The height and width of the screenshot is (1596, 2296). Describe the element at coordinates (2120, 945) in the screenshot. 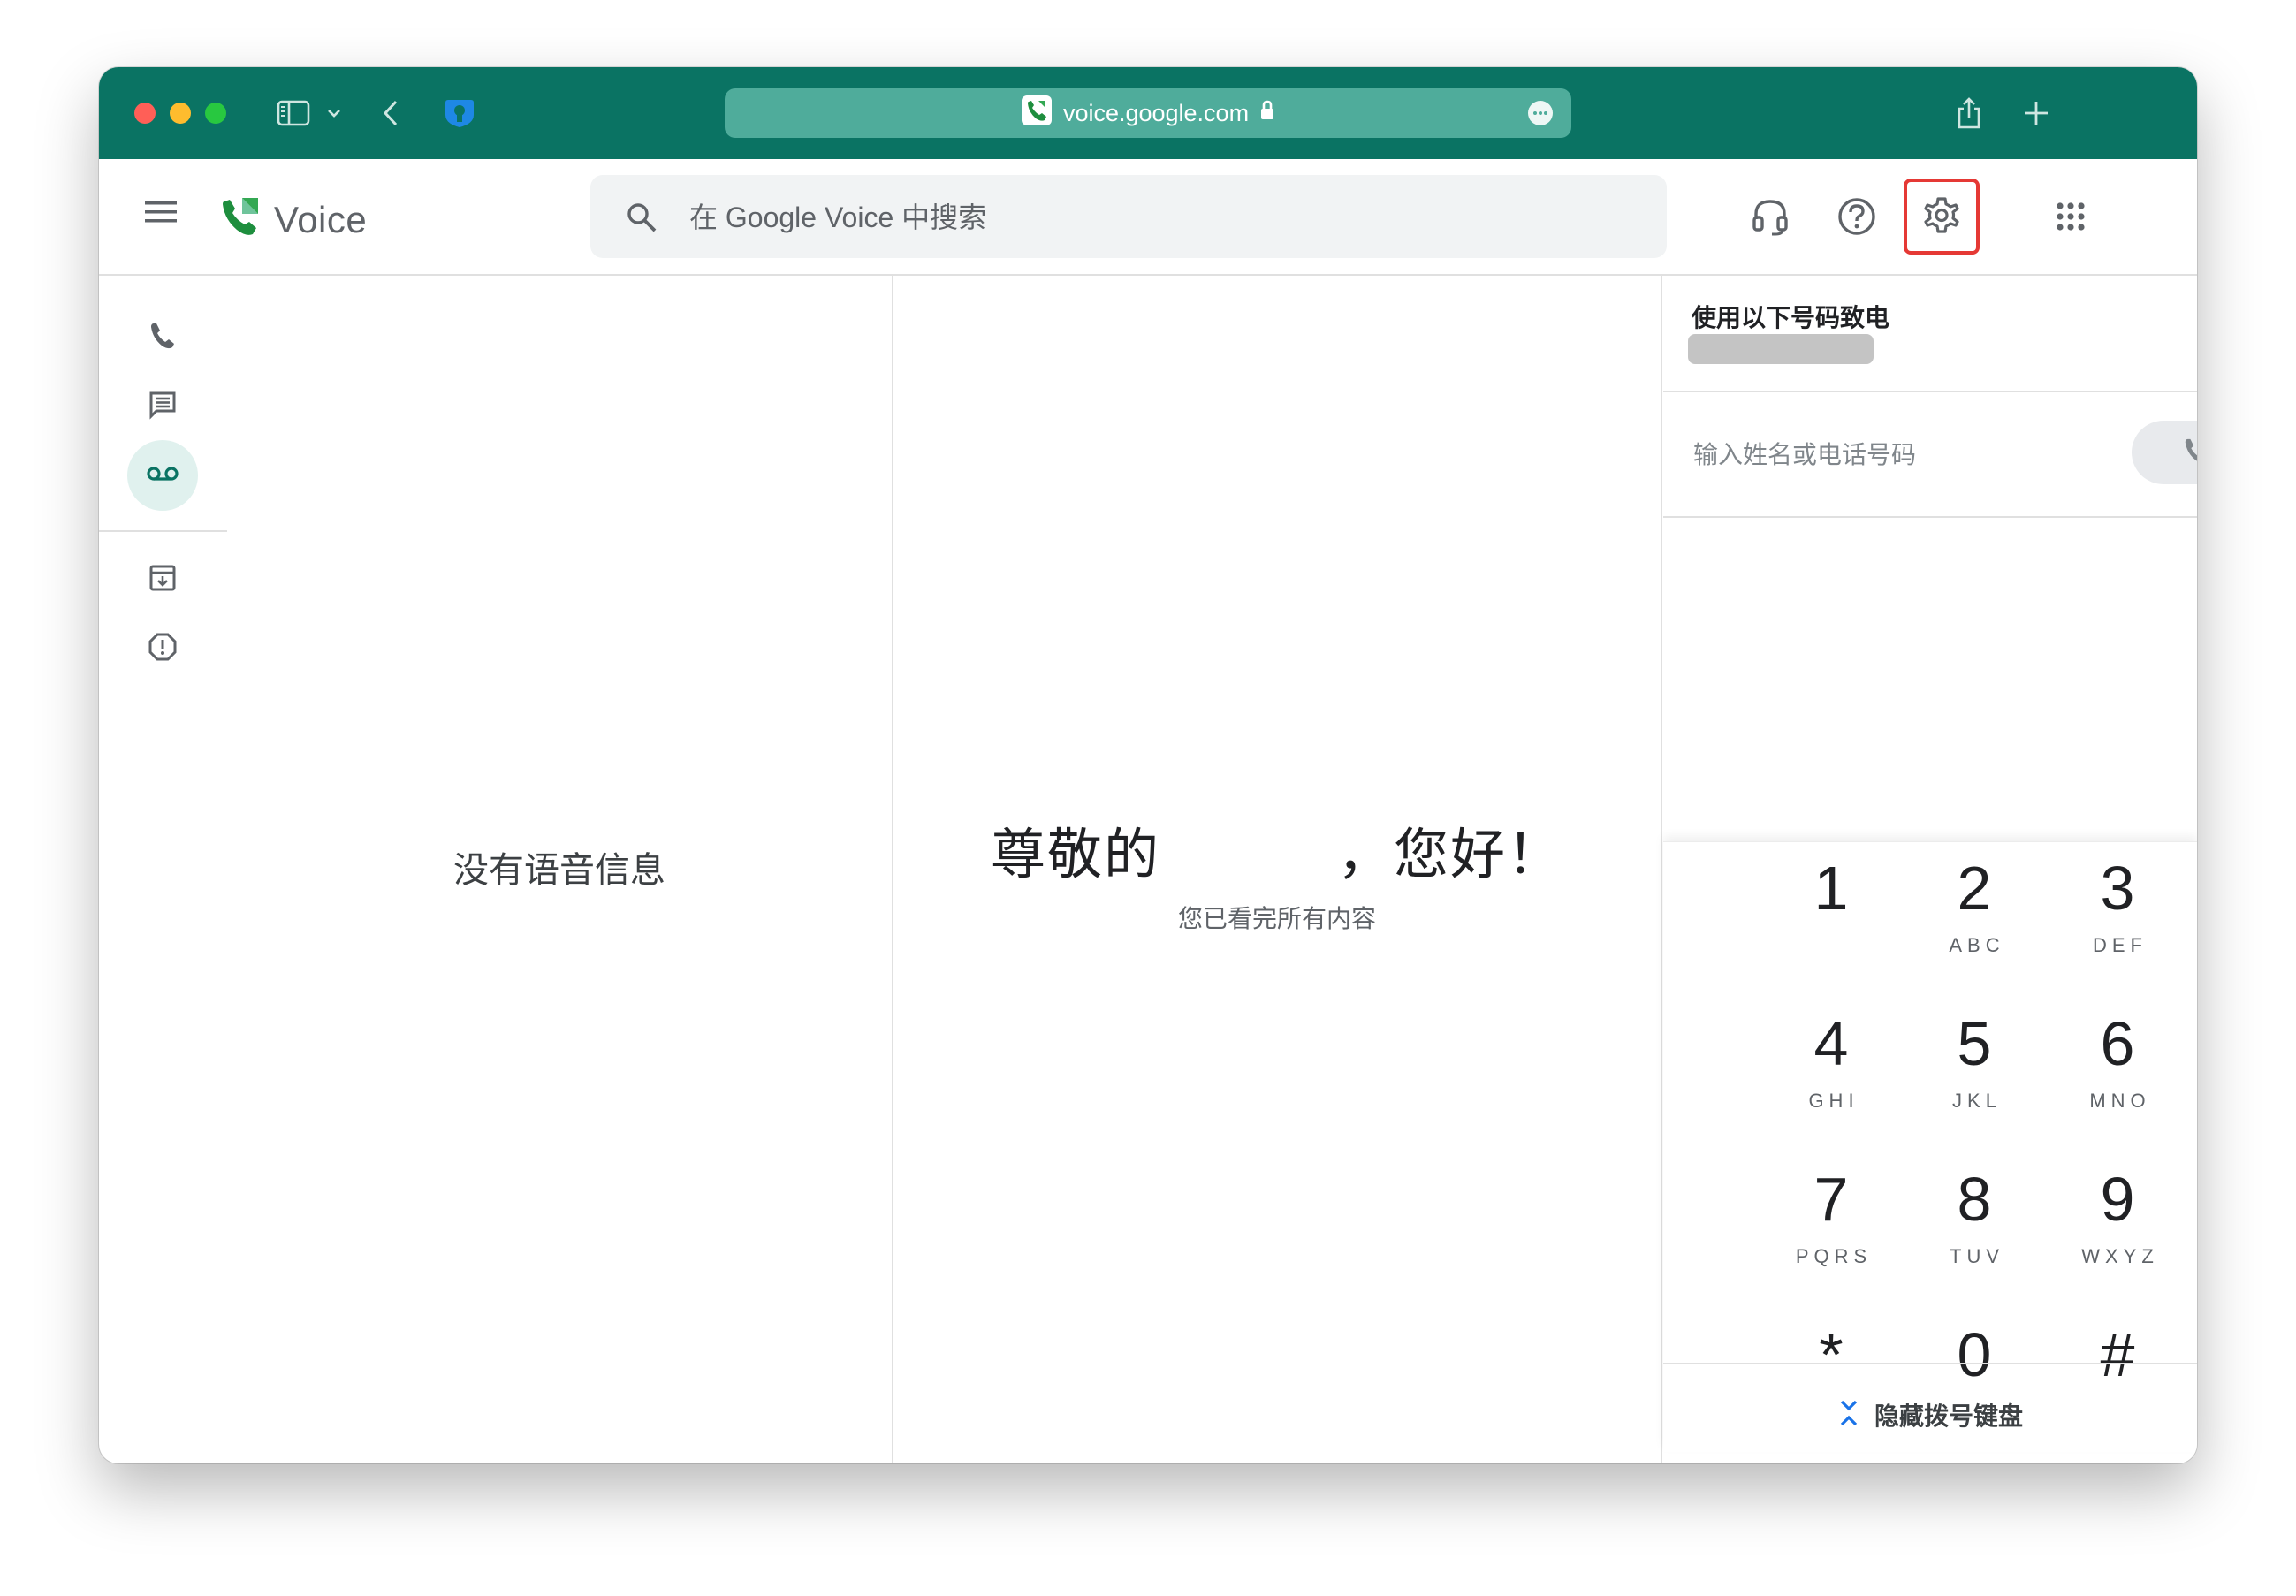

I see `key-letters: DEF` at that location.